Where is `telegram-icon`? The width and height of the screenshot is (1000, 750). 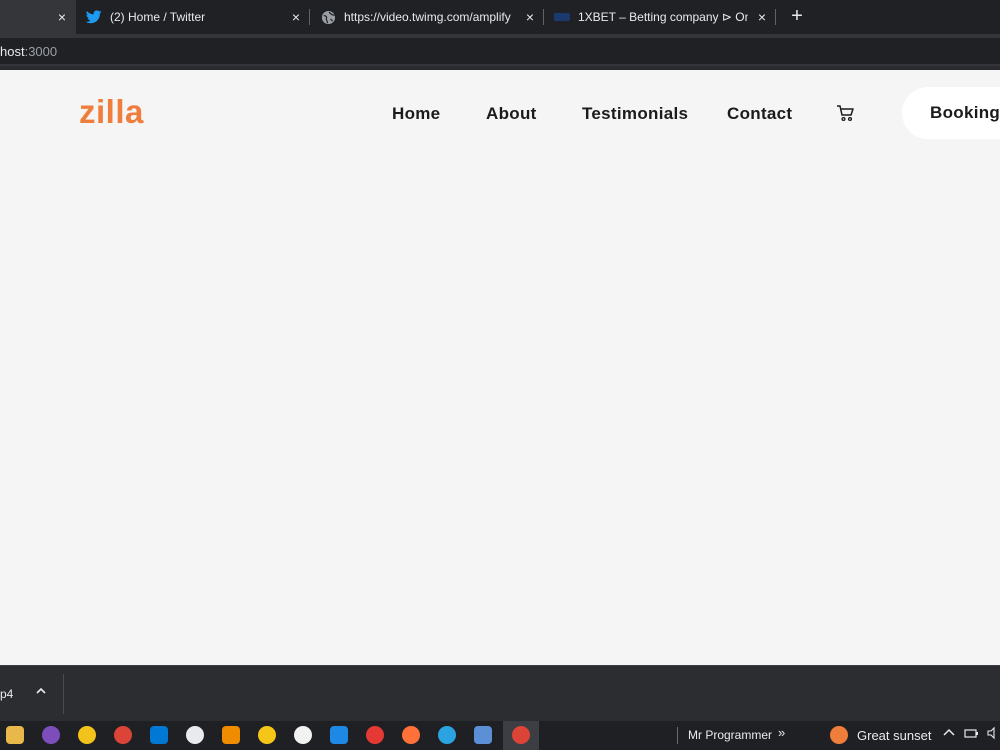 telegram-icon is located at coordinates (447, 735).